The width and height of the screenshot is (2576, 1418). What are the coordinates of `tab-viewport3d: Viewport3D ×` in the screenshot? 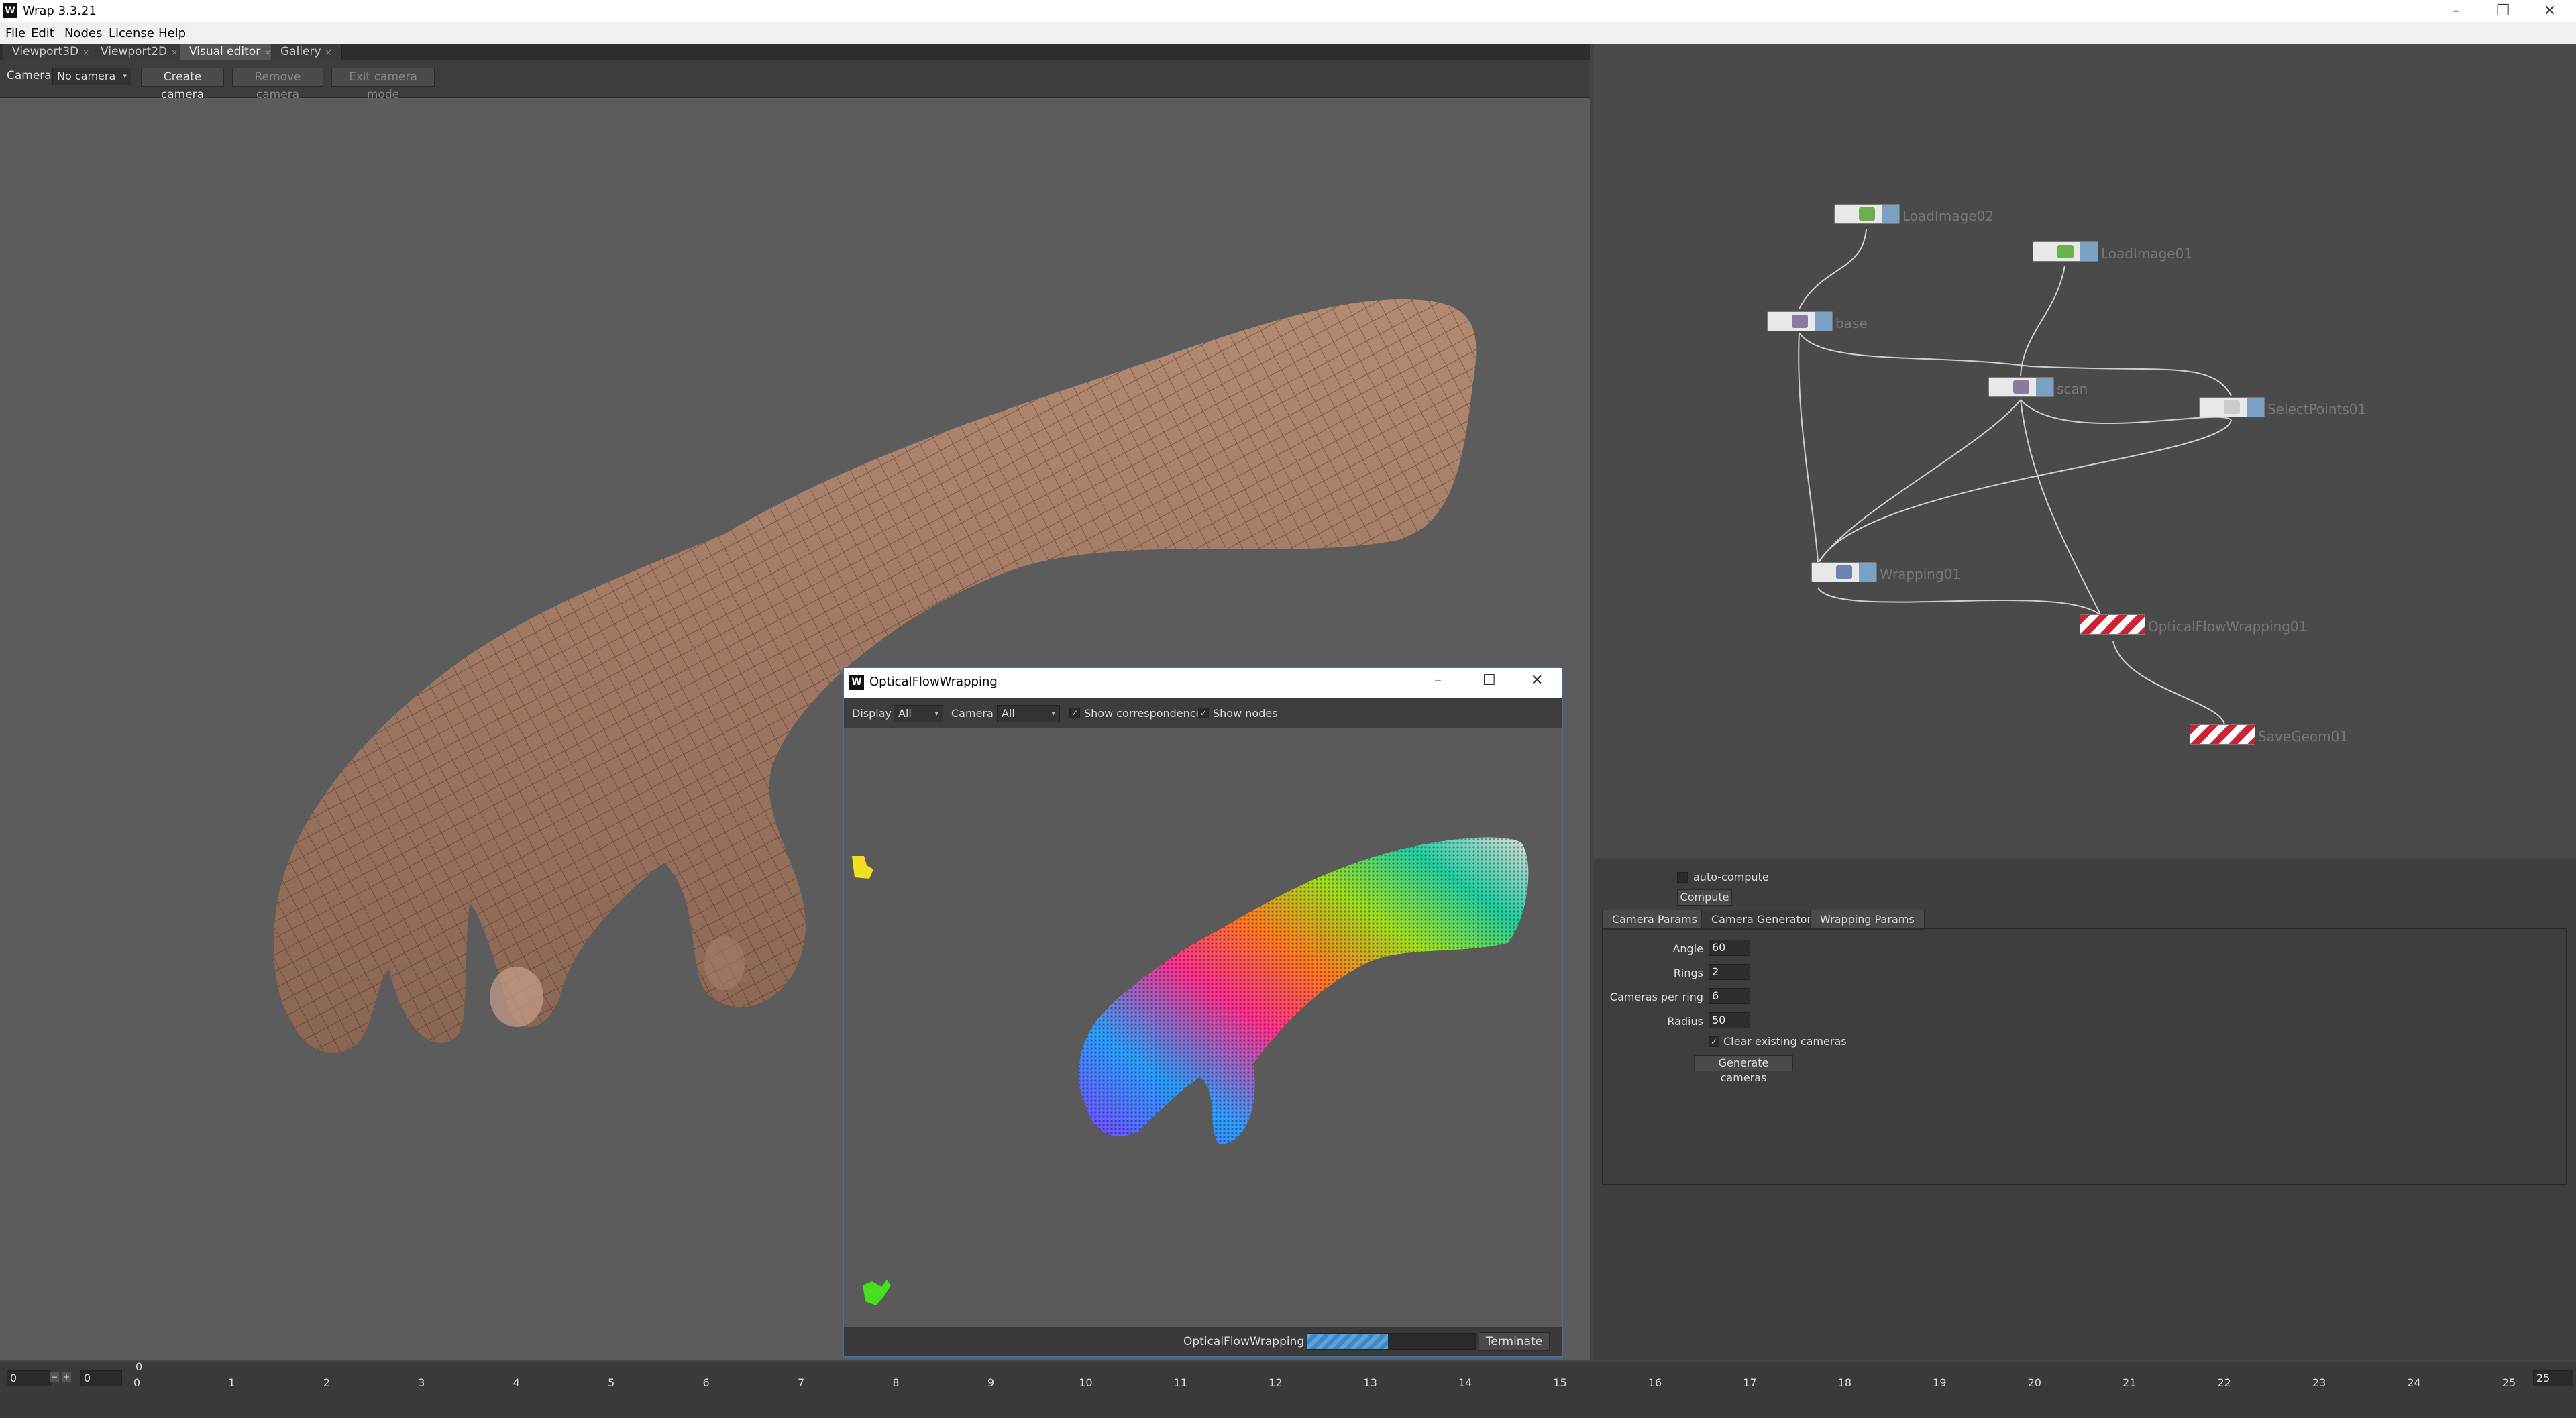 It's located at (51, 52).